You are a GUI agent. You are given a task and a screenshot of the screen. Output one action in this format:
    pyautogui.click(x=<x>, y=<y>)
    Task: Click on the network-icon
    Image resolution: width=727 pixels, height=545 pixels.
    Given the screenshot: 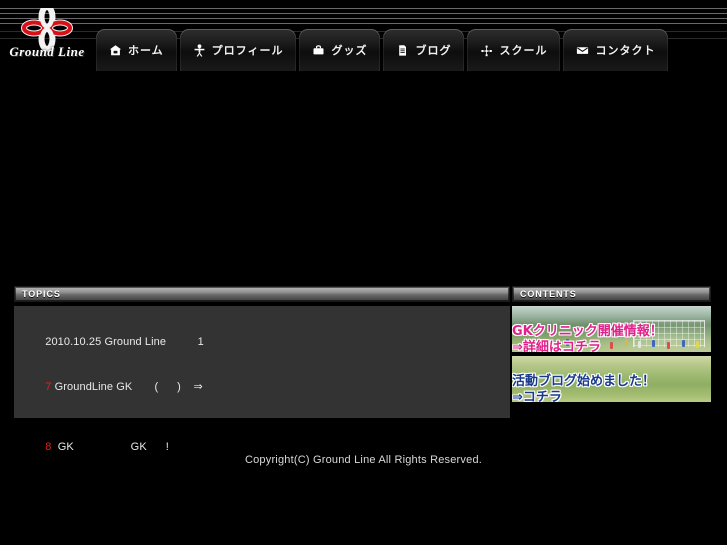 What is the action you would take?
    pyautogui.click(x=486, y=50)
    